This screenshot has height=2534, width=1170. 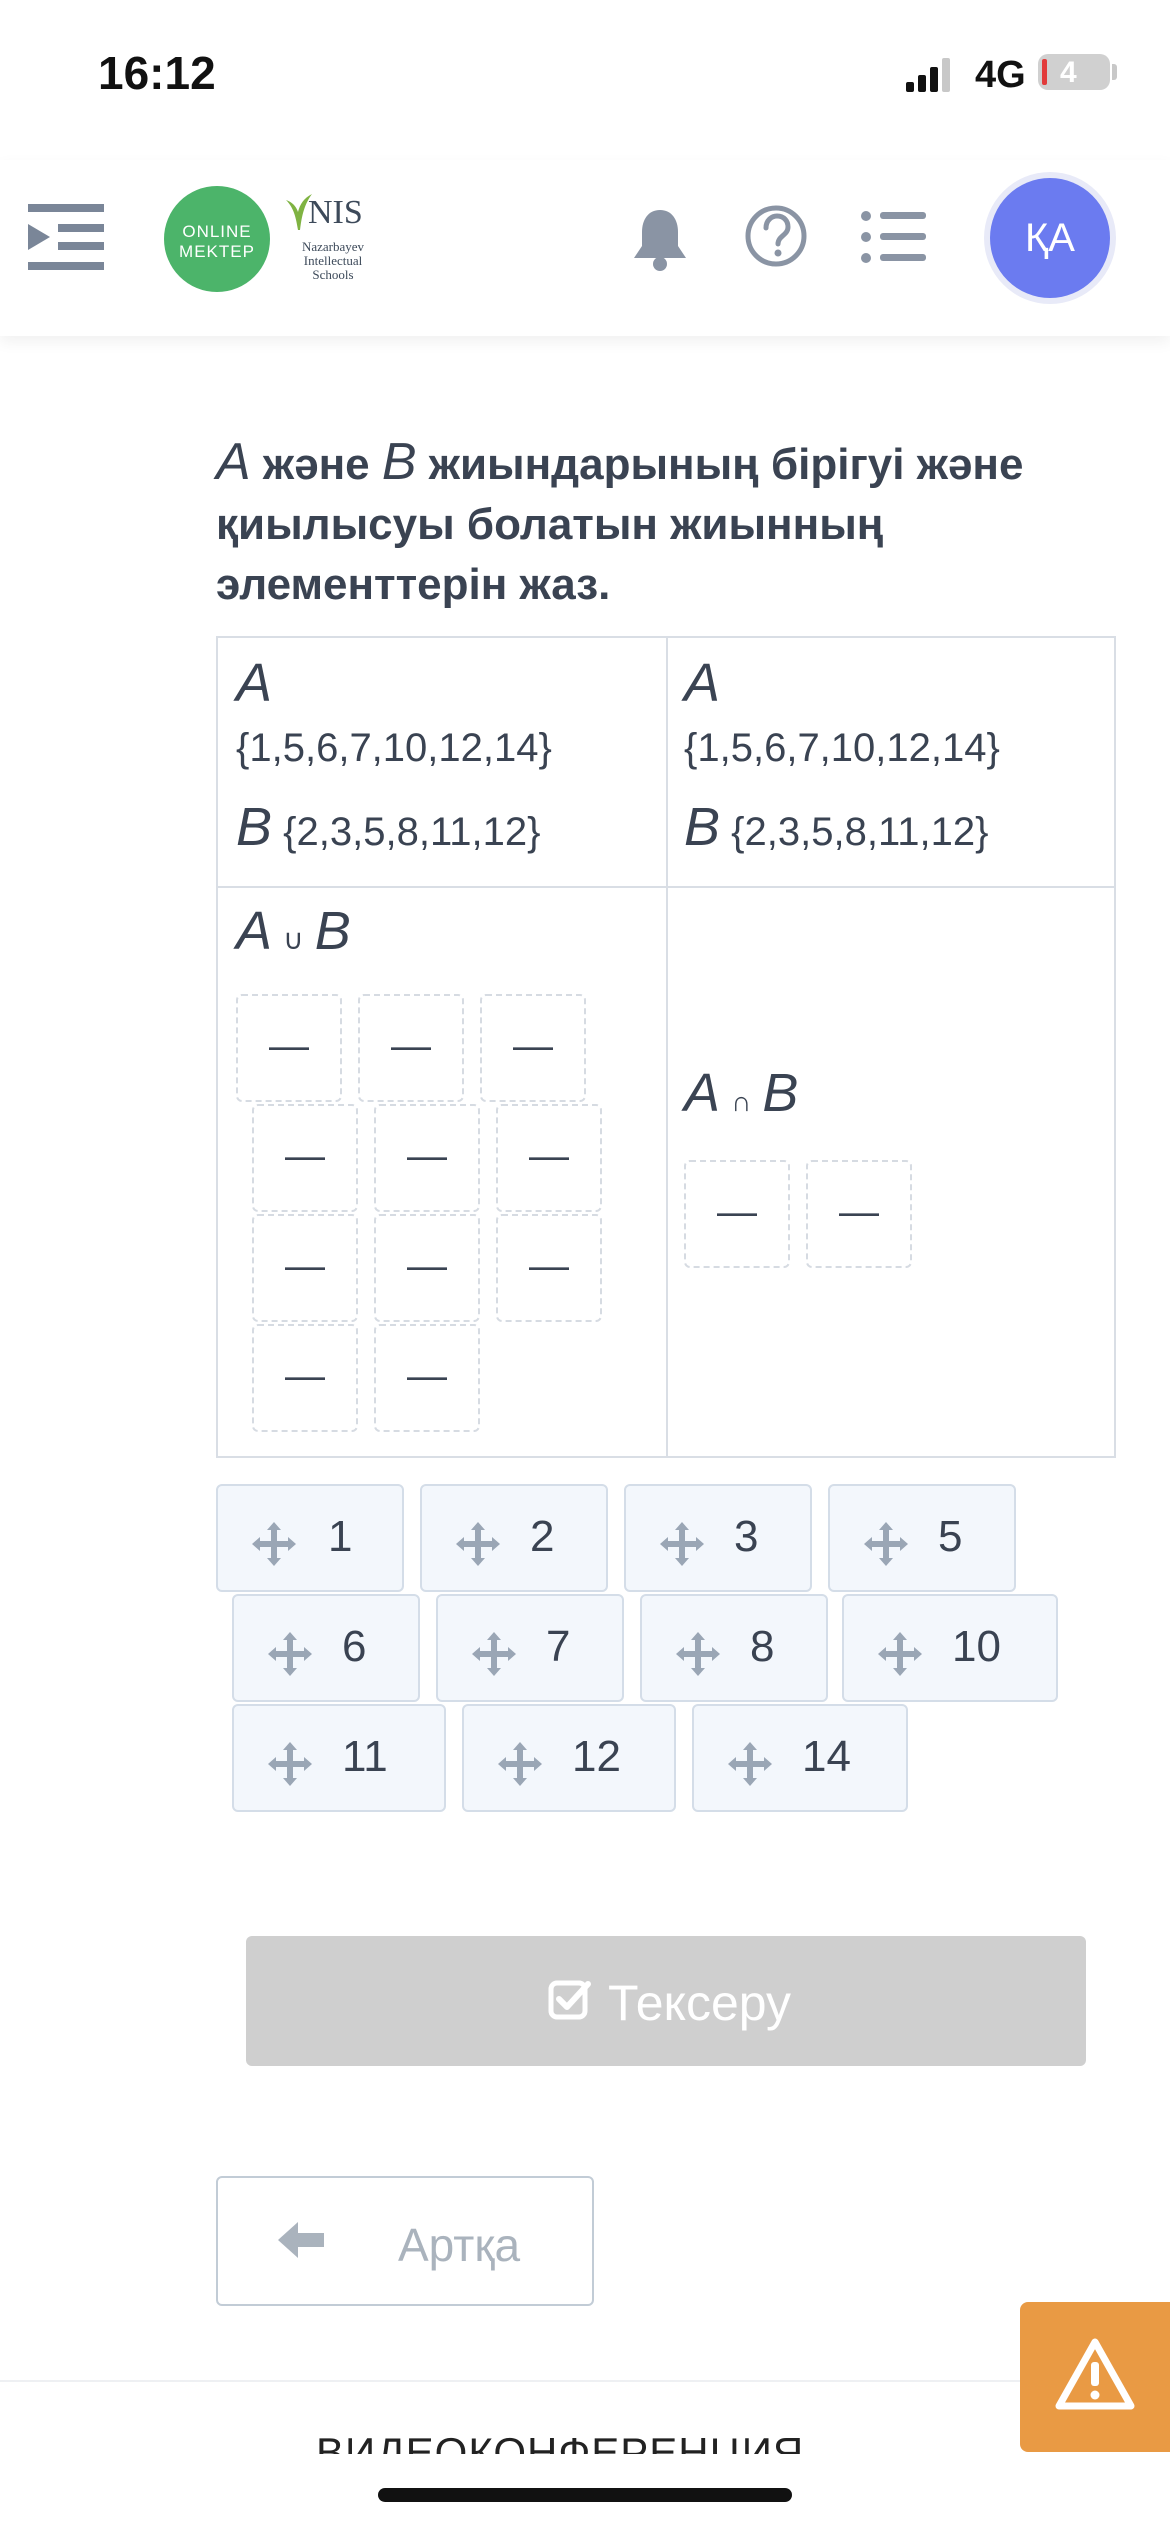 What do you see at coordinates (893, 237) in the screenshot?
I see `list-icon` at bounding box center [893, 237].